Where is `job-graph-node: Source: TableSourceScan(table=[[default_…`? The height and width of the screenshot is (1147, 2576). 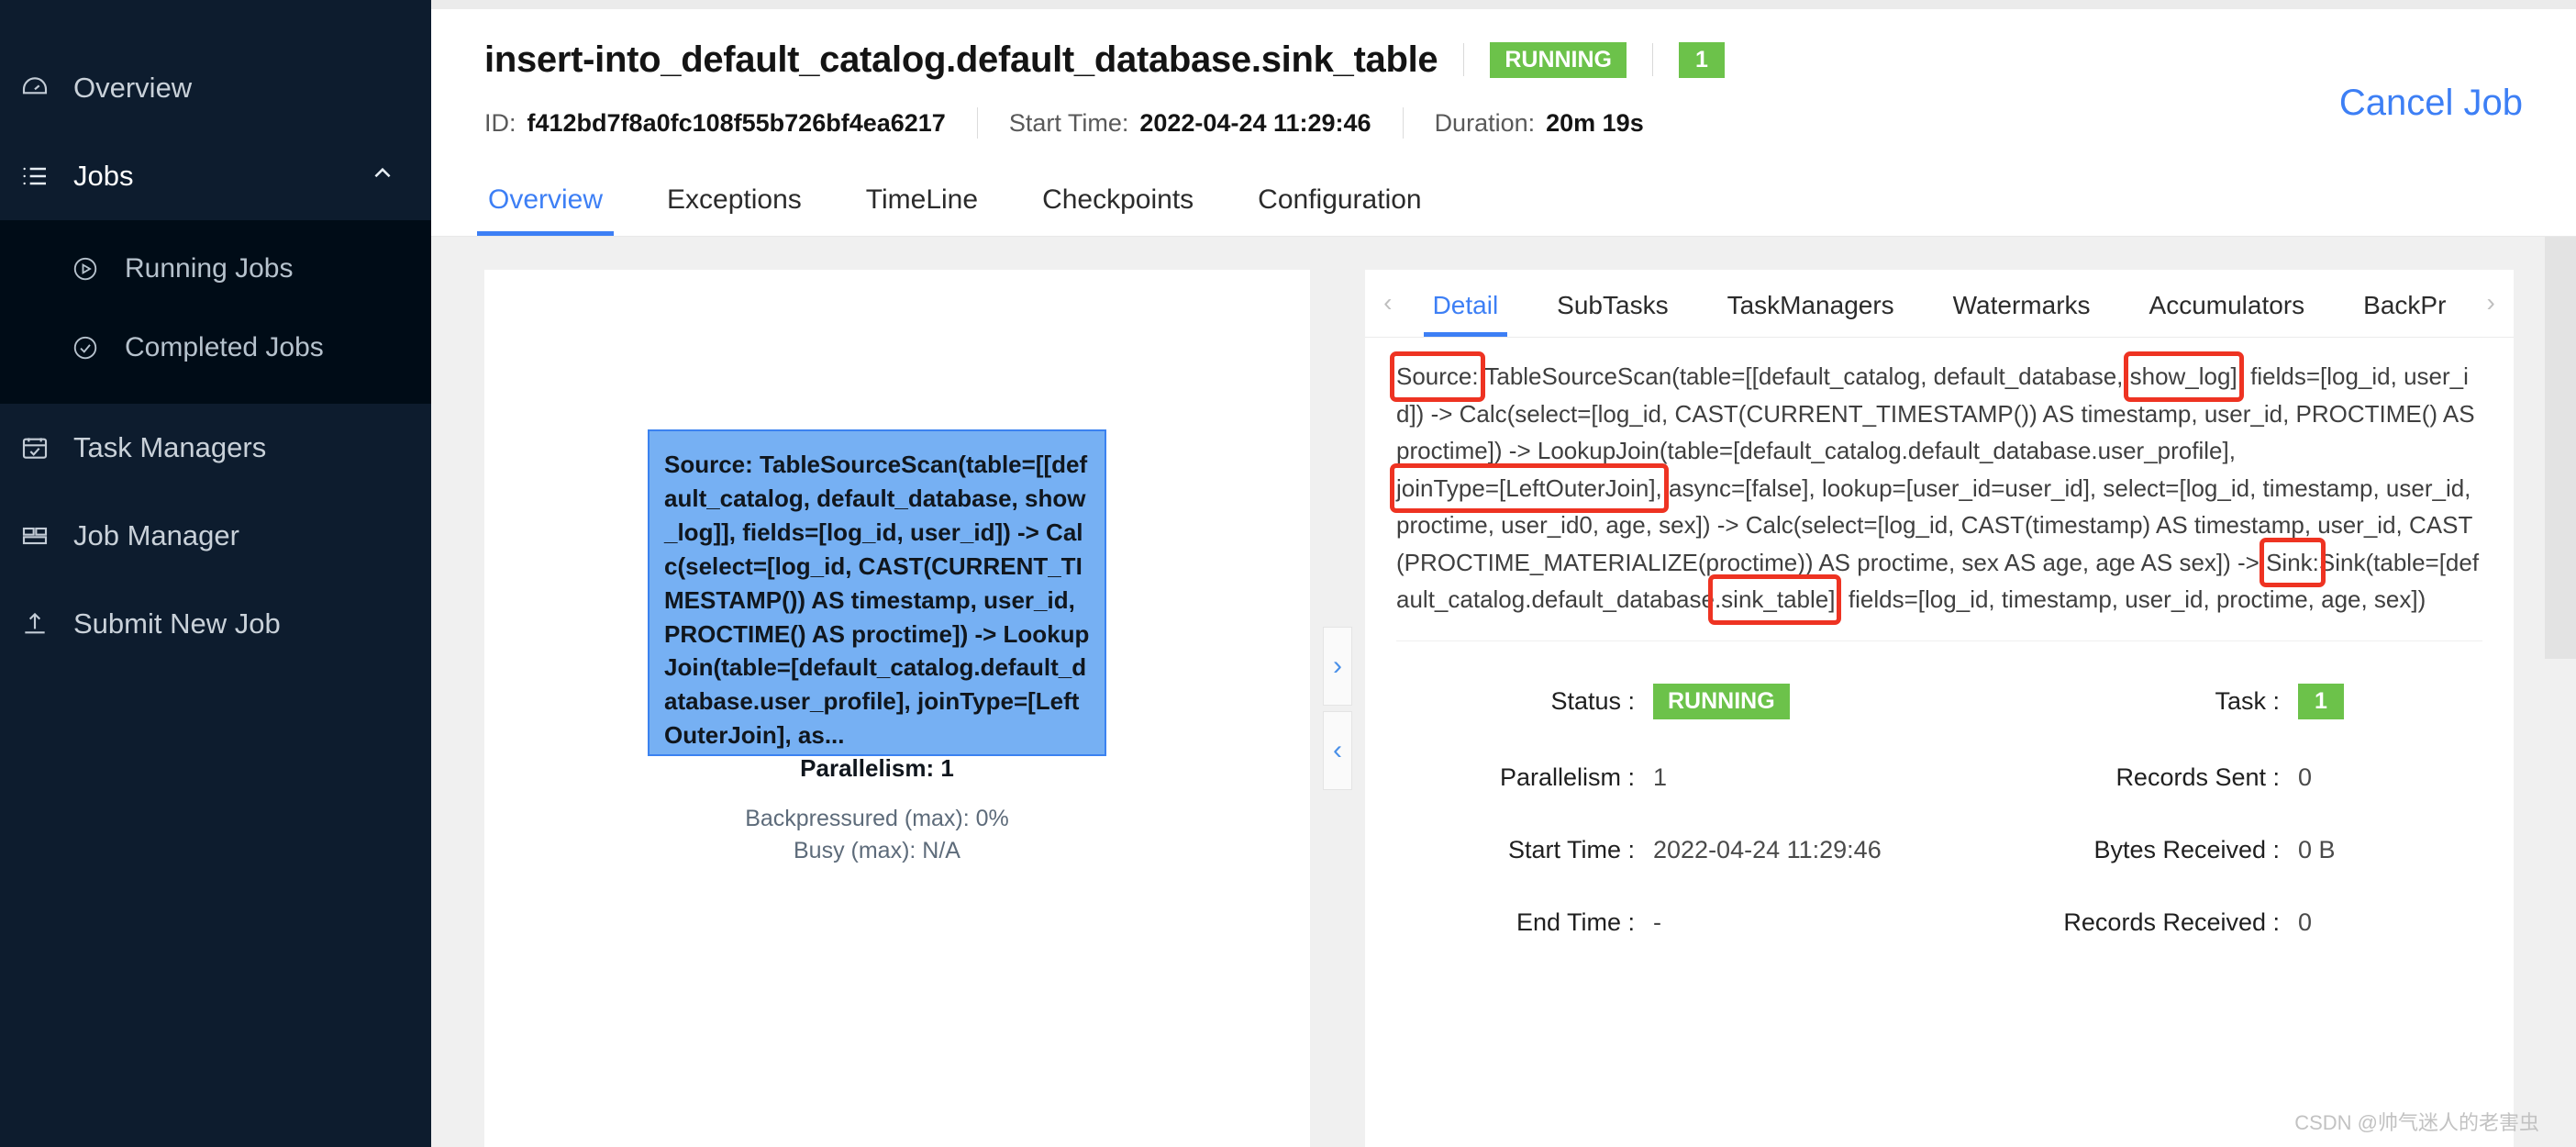
job-graph-node: Source: TableSourceScan(table=[[default_… is located at coordinates (877, 646).